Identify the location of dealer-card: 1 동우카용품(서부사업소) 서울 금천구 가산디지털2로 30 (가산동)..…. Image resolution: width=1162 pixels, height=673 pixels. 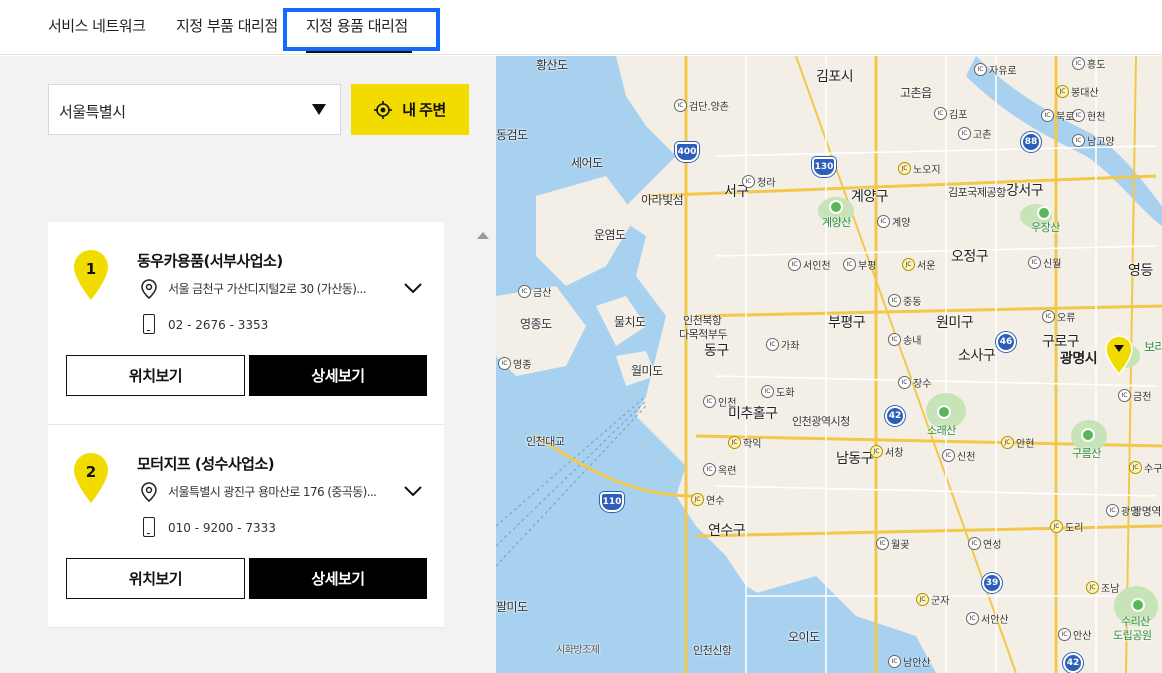
(246, 323).